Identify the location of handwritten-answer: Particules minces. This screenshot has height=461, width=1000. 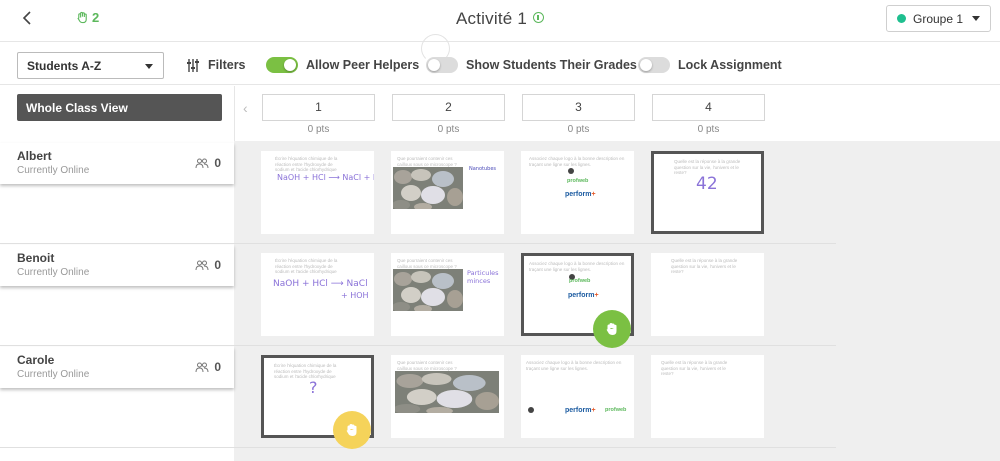
(483, 277).